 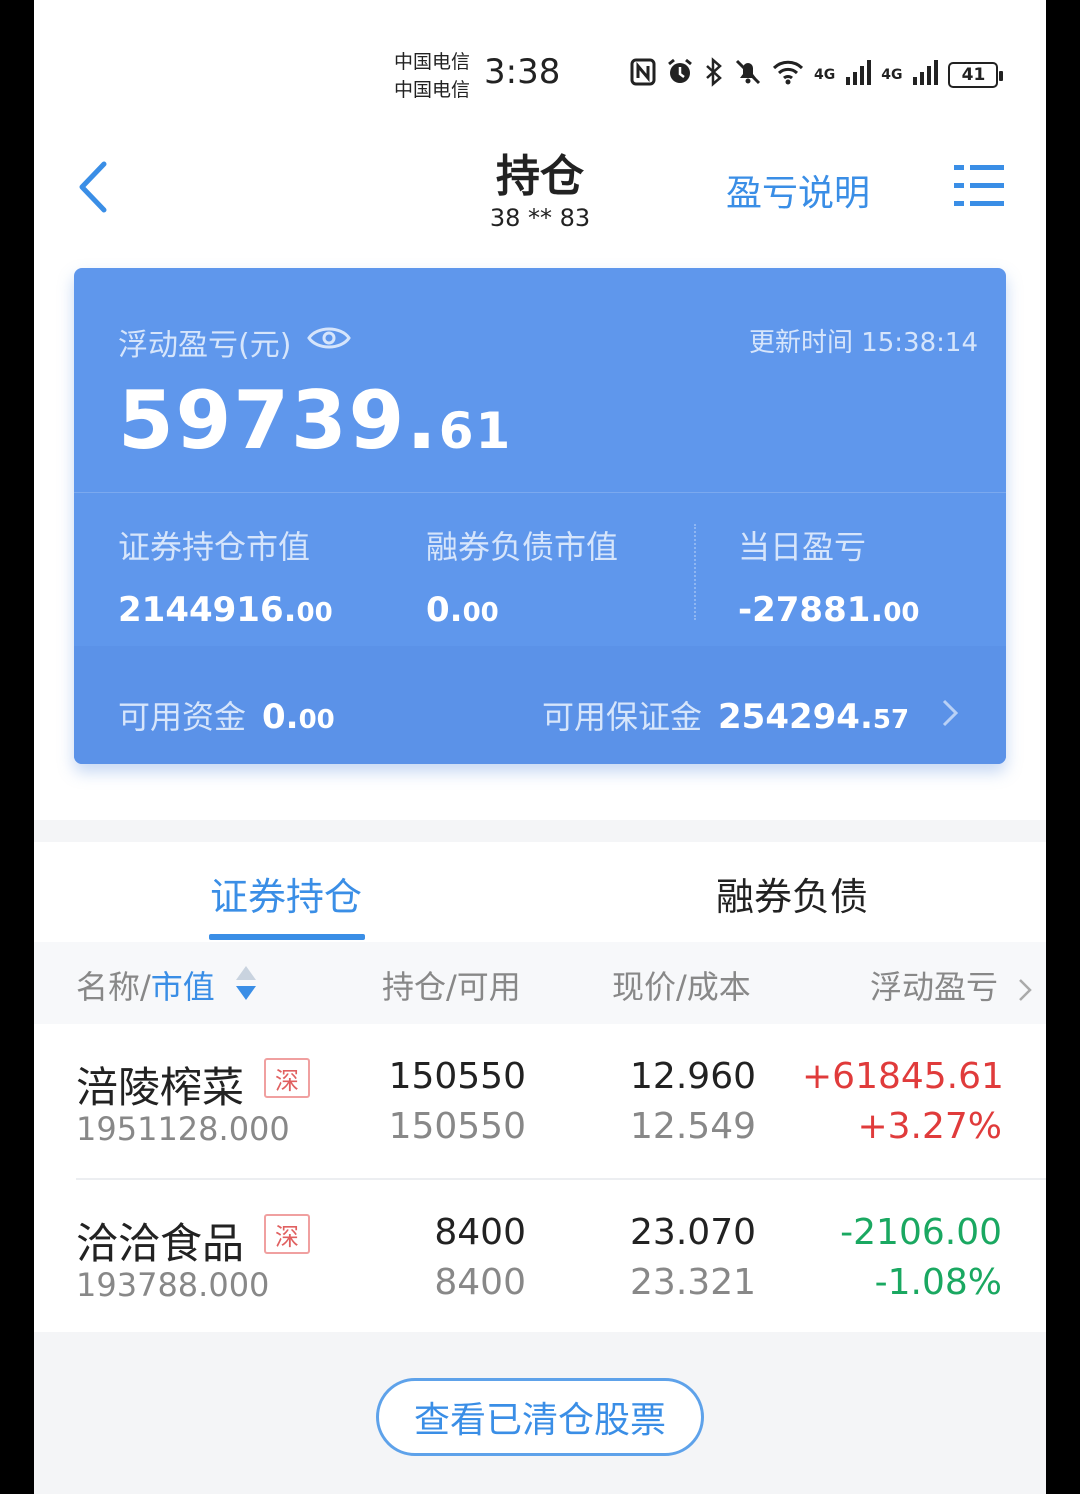 What do you see at coordinates (825, 75) in the screenshot?
I see `network-type-1: 4G` at bounding box center [825, 75].